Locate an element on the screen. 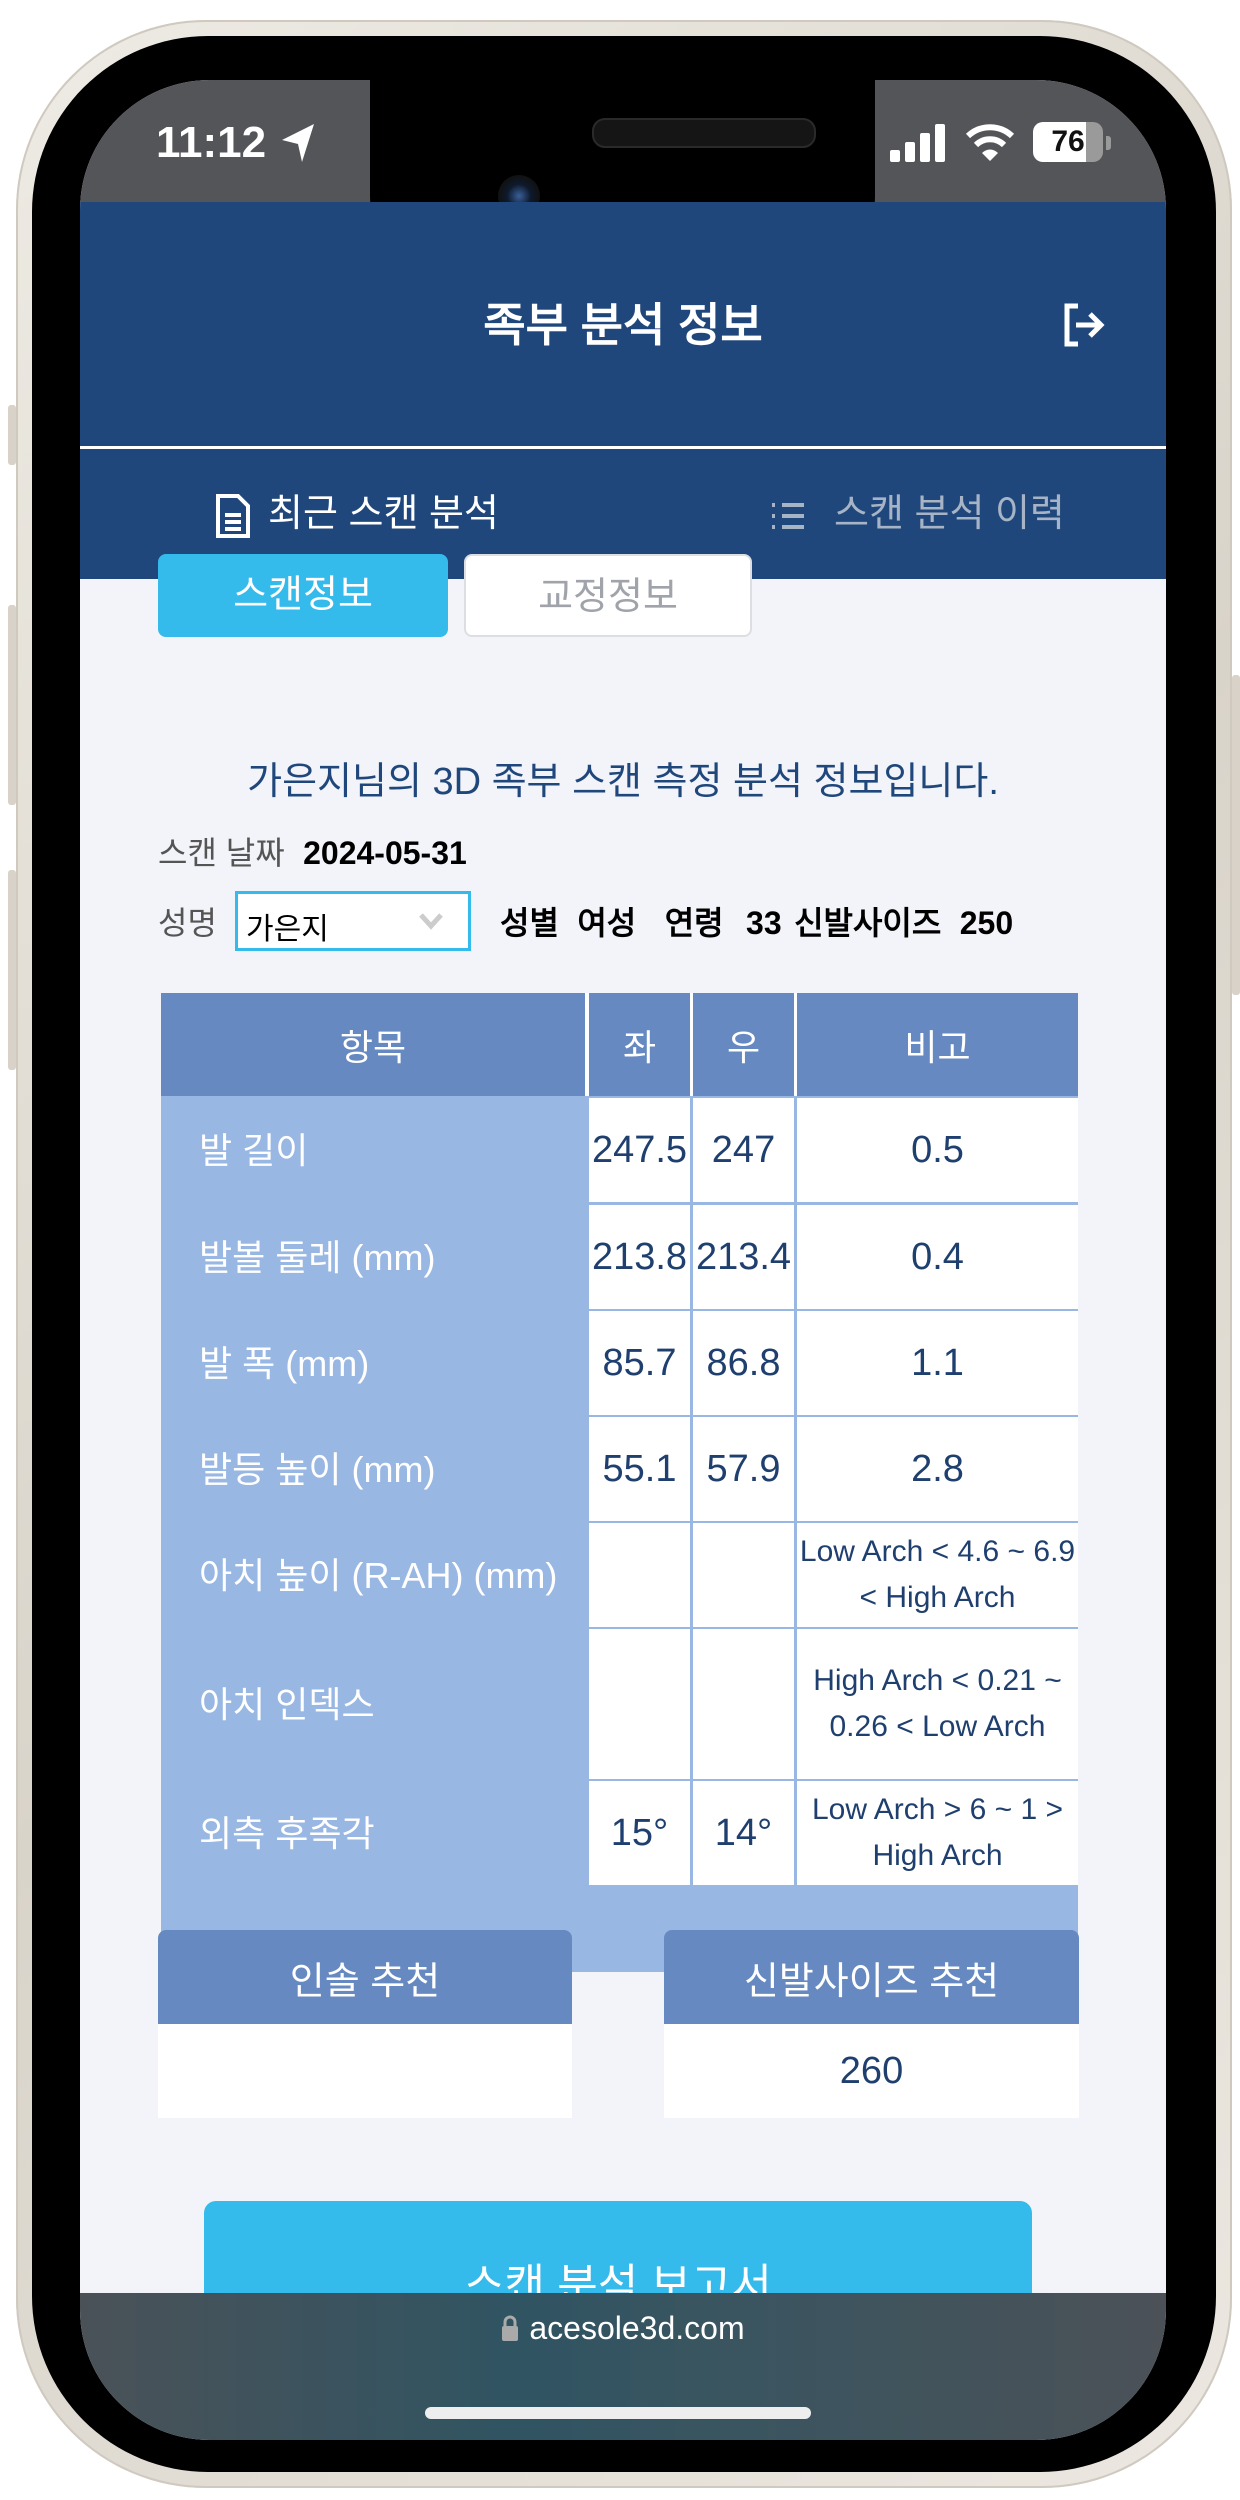 Image resolution: width=1240 pixels, height=2500 pixels. name-label: 성명 is located at coordinates (187, 923).